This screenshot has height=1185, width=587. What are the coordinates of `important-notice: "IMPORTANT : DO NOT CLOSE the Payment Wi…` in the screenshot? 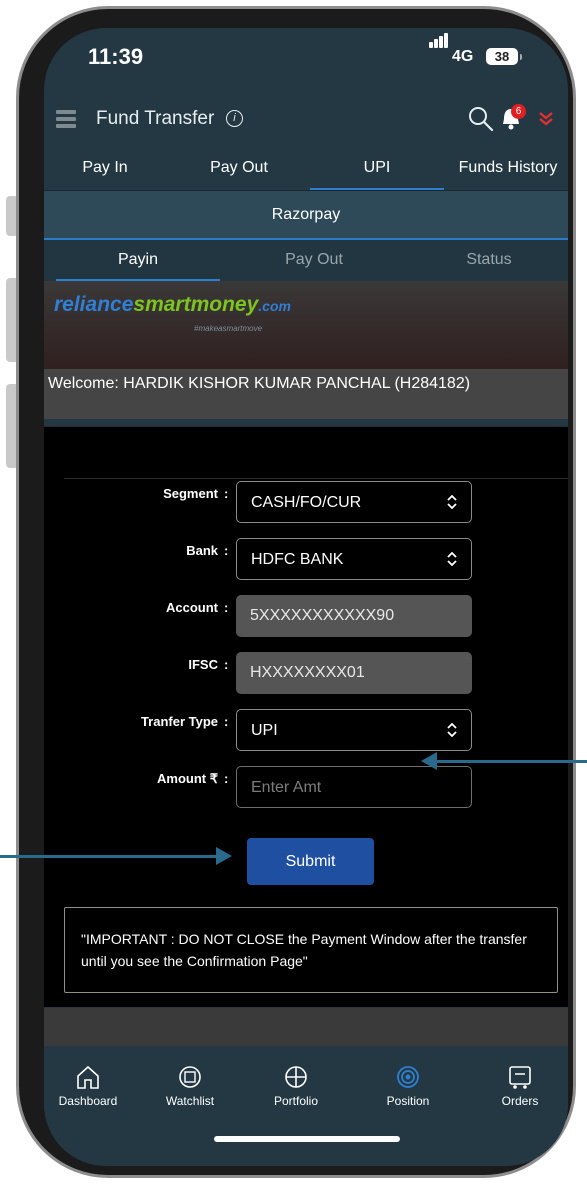 It's located at (311, 950).